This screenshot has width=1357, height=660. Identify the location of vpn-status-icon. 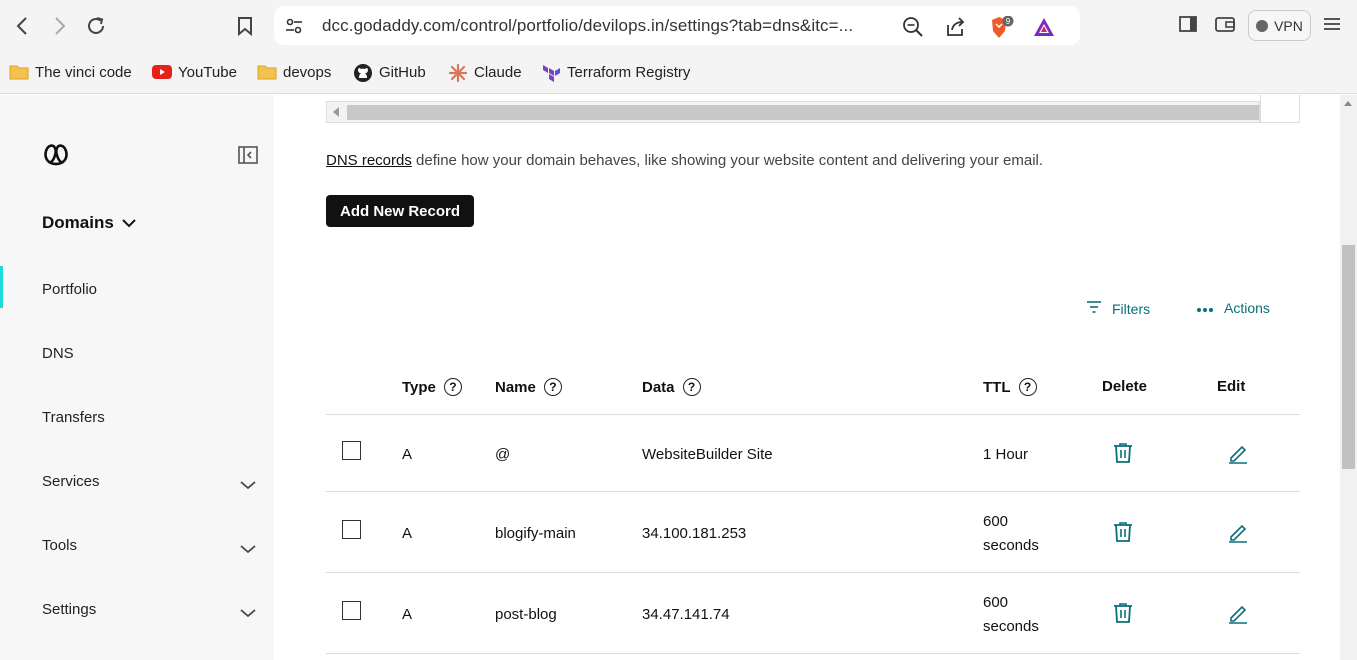
(1262, 25).